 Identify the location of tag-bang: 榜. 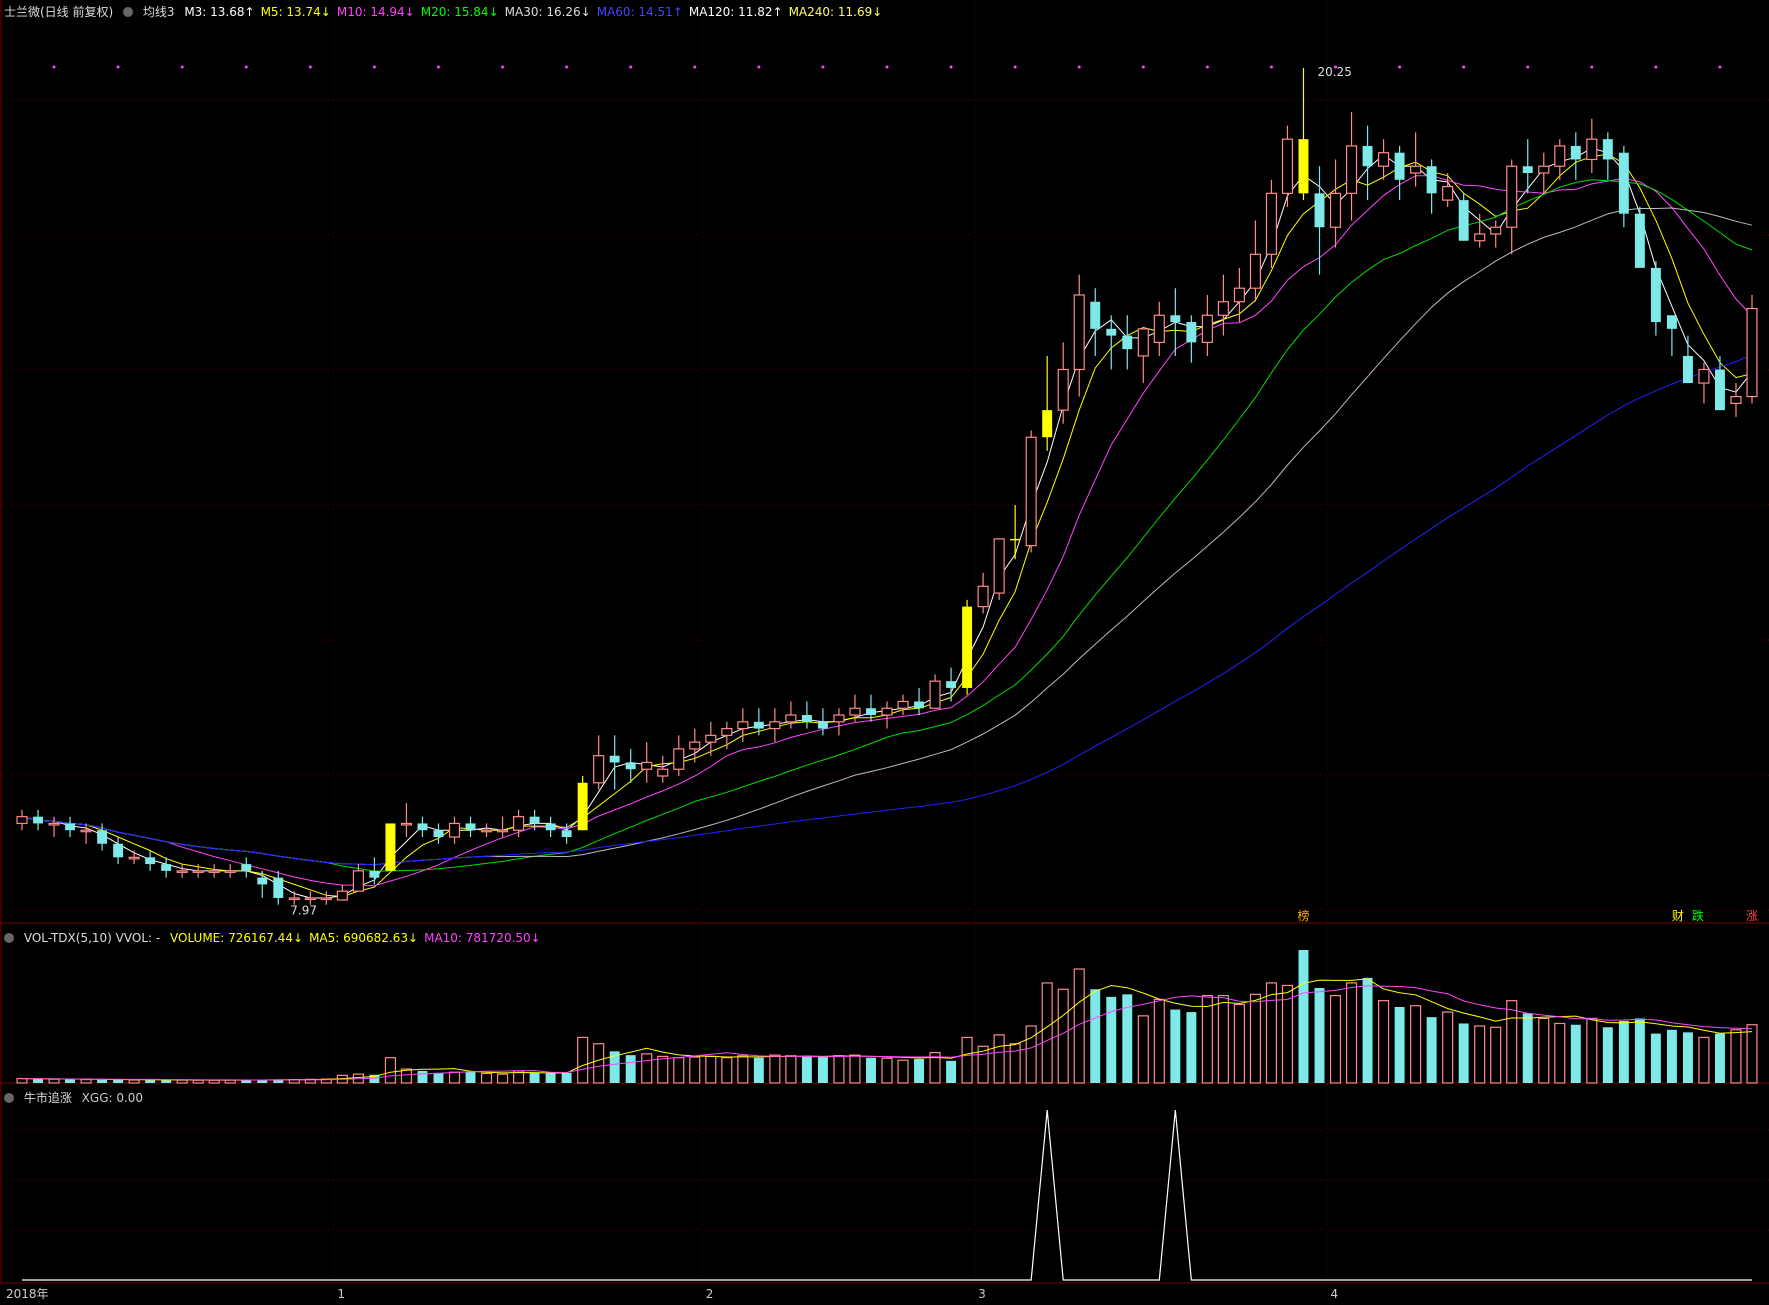
(1303, 915).